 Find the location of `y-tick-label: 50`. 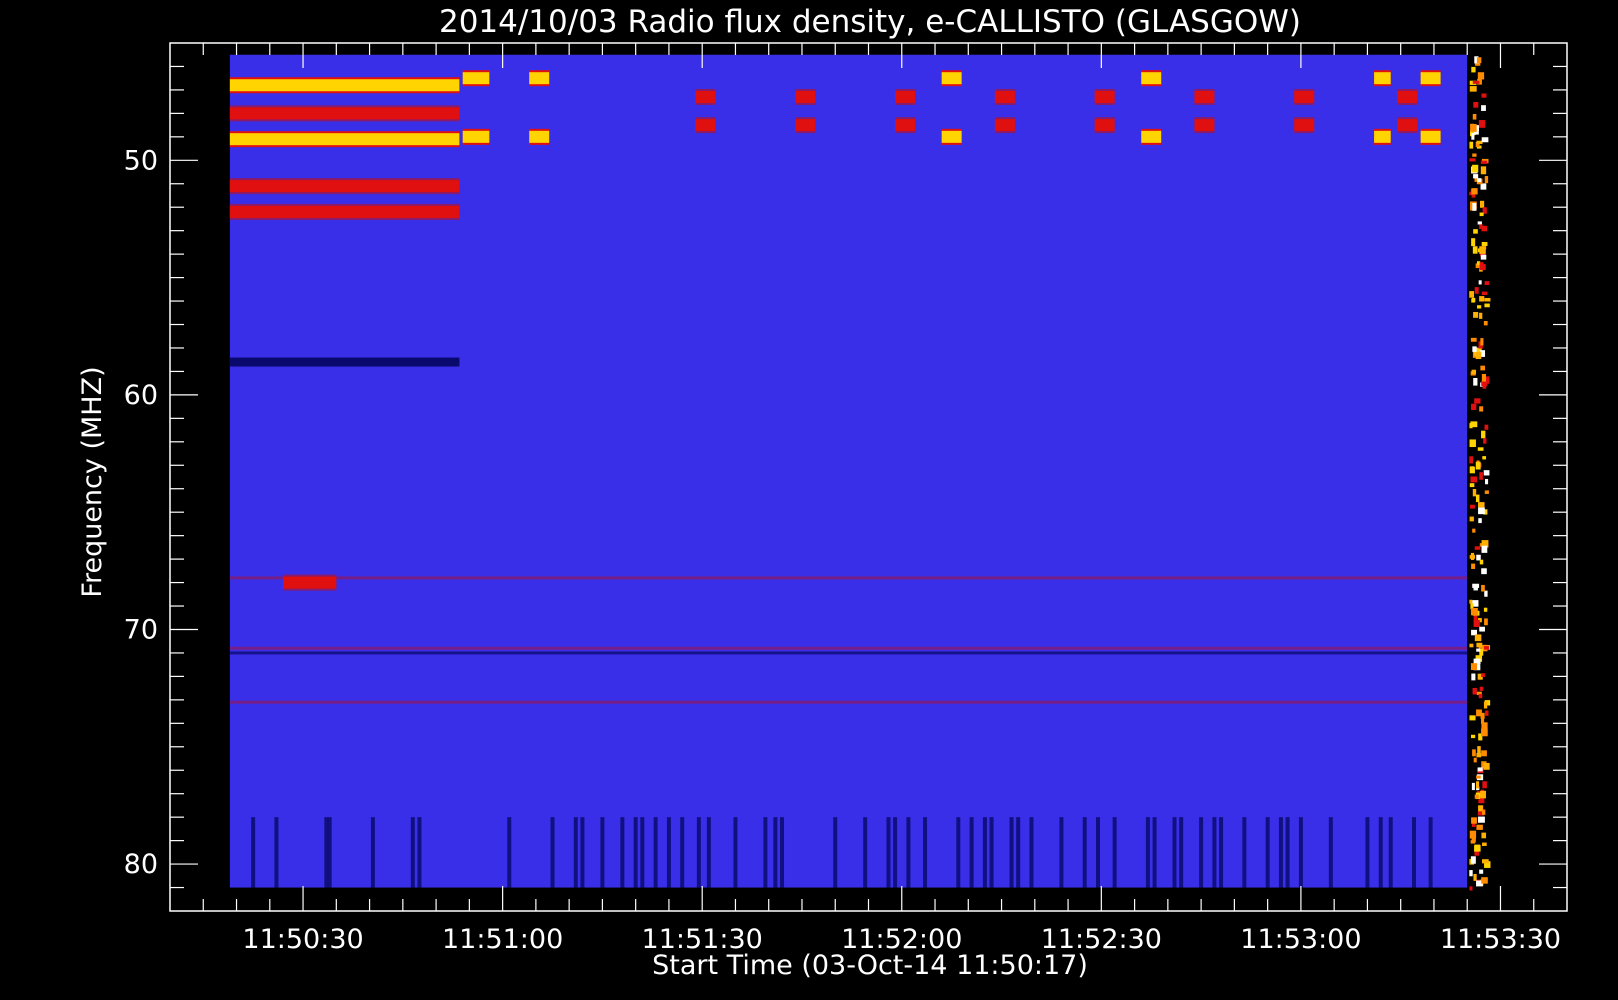

y-tick-label: 50 is located at coordinates (141, 160).